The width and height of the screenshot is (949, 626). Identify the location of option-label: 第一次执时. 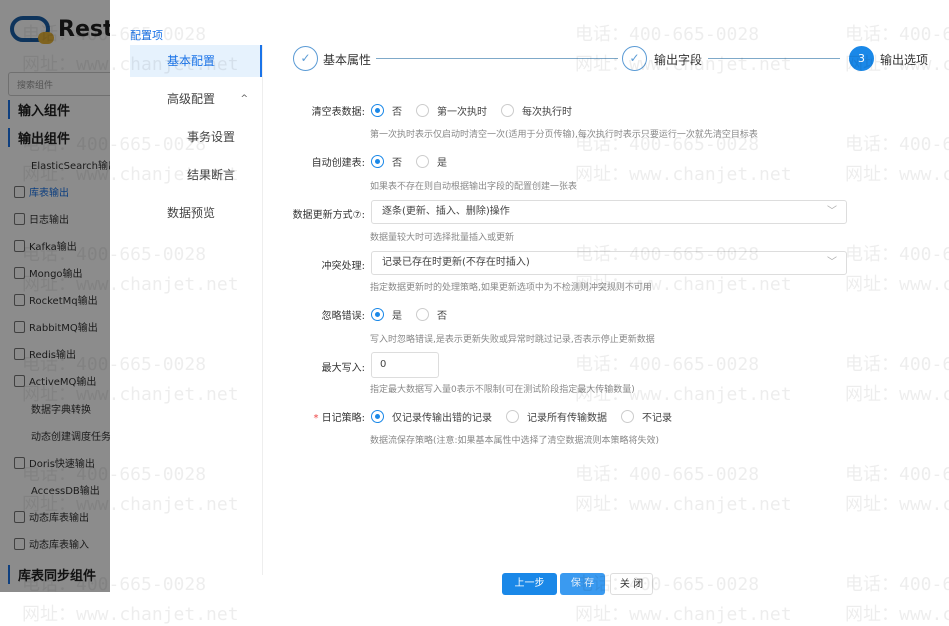
(462, 112).